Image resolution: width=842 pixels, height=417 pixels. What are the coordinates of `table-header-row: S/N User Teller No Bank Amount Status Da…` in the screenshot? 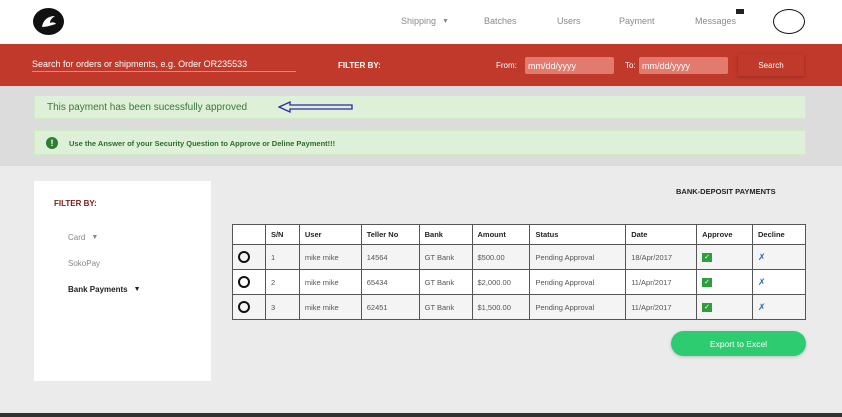 It's located at (519, 234).